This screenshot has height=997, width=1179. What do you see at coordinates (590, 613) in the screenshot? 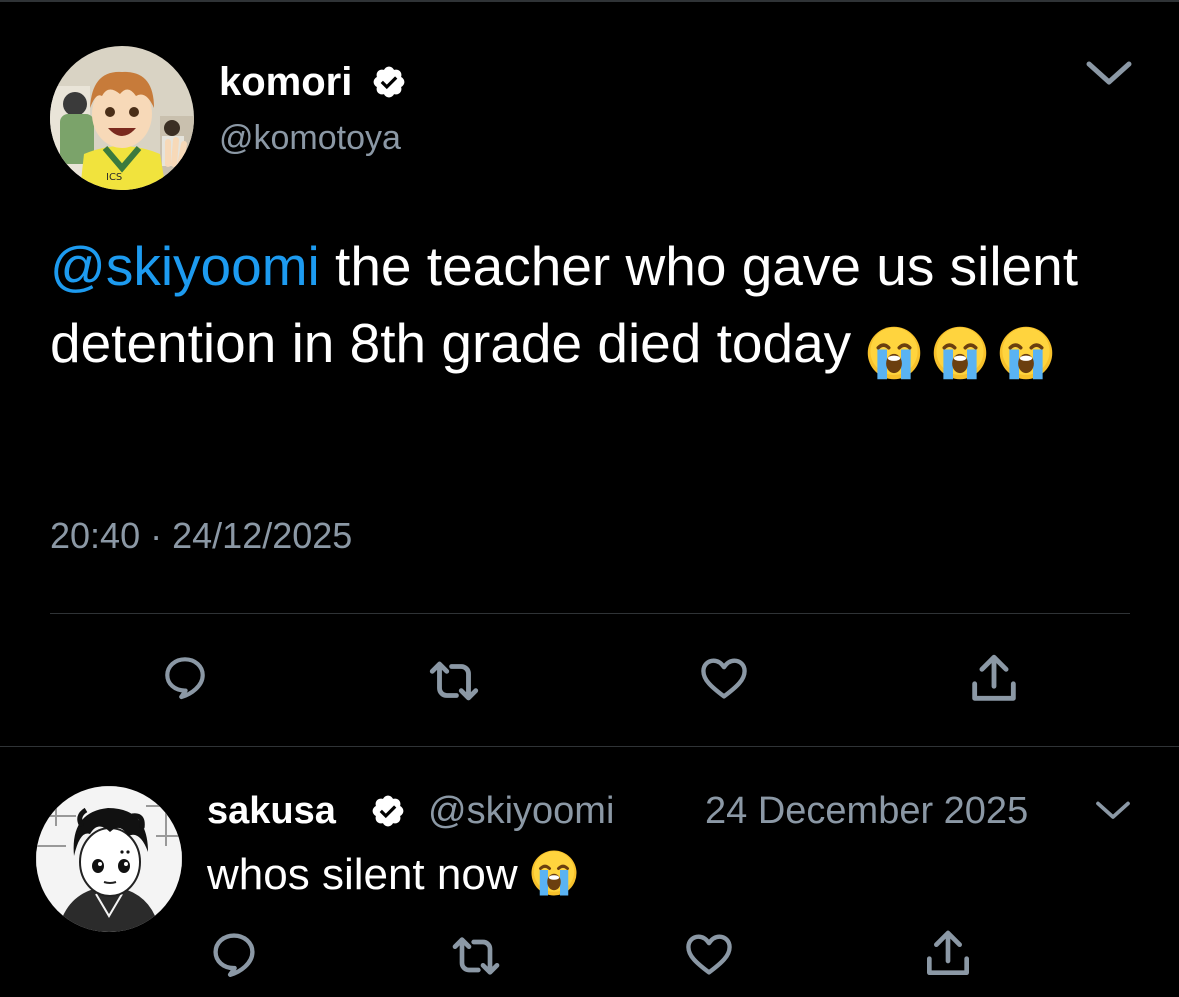
I see `divider` at bounding box center [590, 613].